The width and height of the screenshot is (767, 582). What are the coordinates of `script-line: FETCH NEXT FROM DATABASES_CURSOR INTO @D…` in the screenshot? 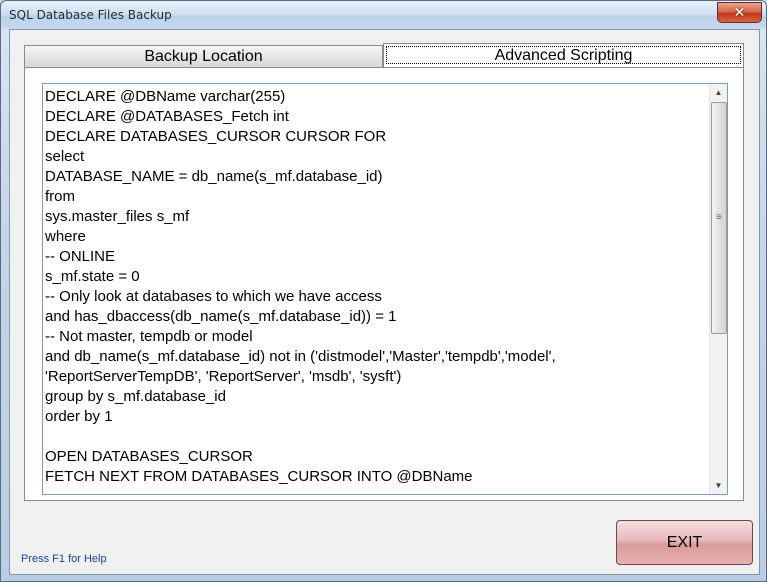 It's located at (259, 476).